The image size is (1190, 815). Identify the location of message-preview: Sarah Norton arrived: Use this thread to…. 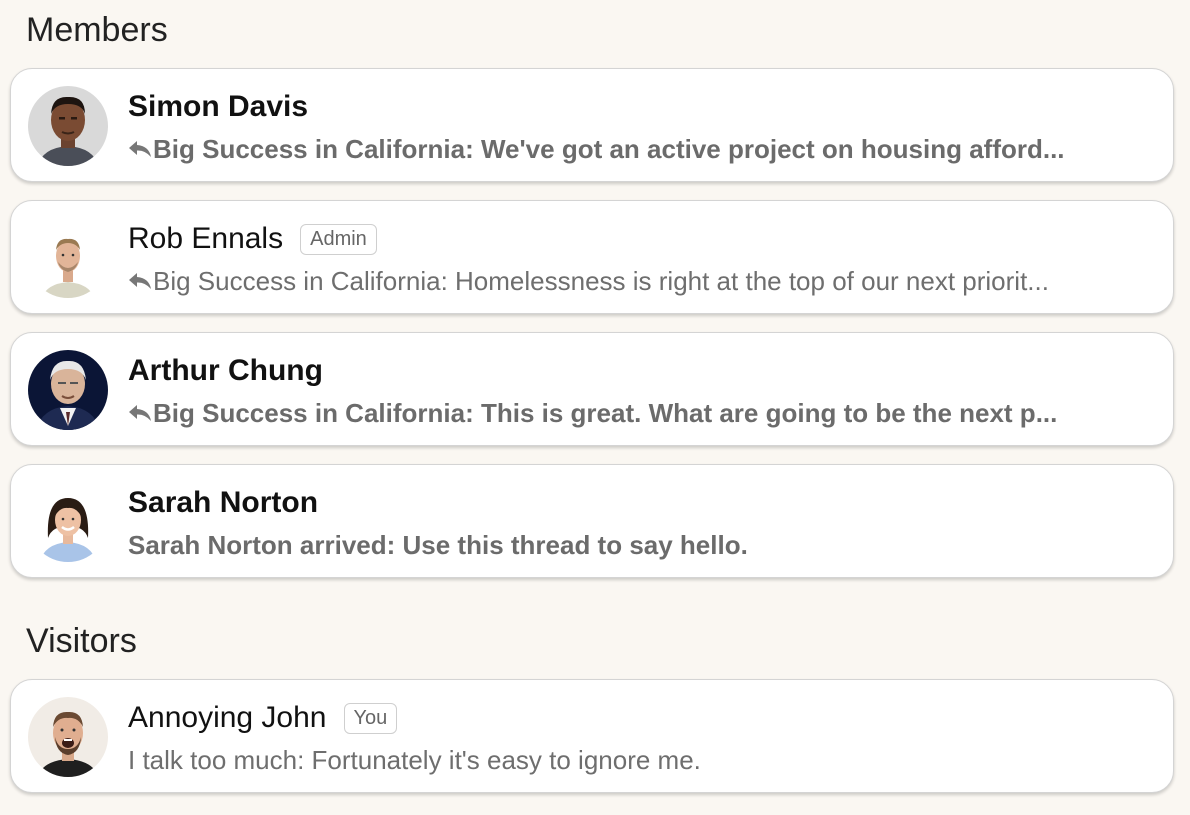
(643, 545).